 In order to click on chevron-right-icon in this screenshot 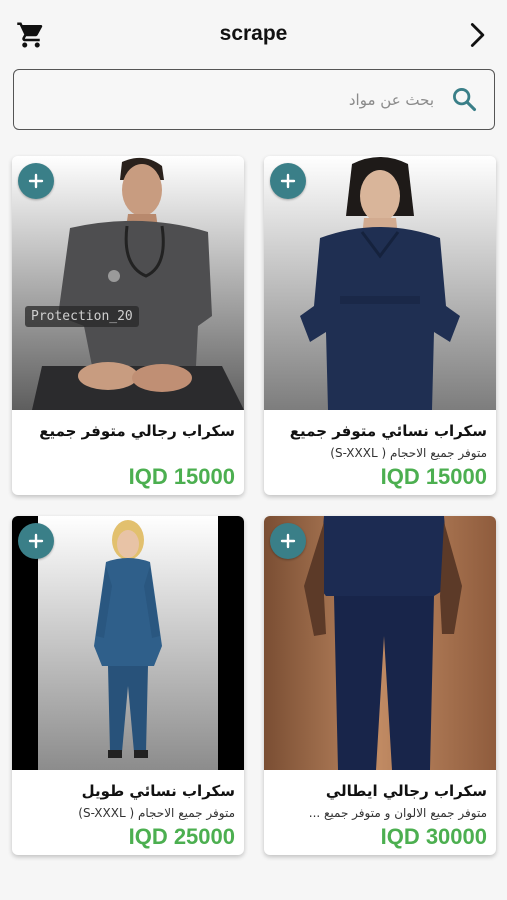, I will do `click(477, 35)`.